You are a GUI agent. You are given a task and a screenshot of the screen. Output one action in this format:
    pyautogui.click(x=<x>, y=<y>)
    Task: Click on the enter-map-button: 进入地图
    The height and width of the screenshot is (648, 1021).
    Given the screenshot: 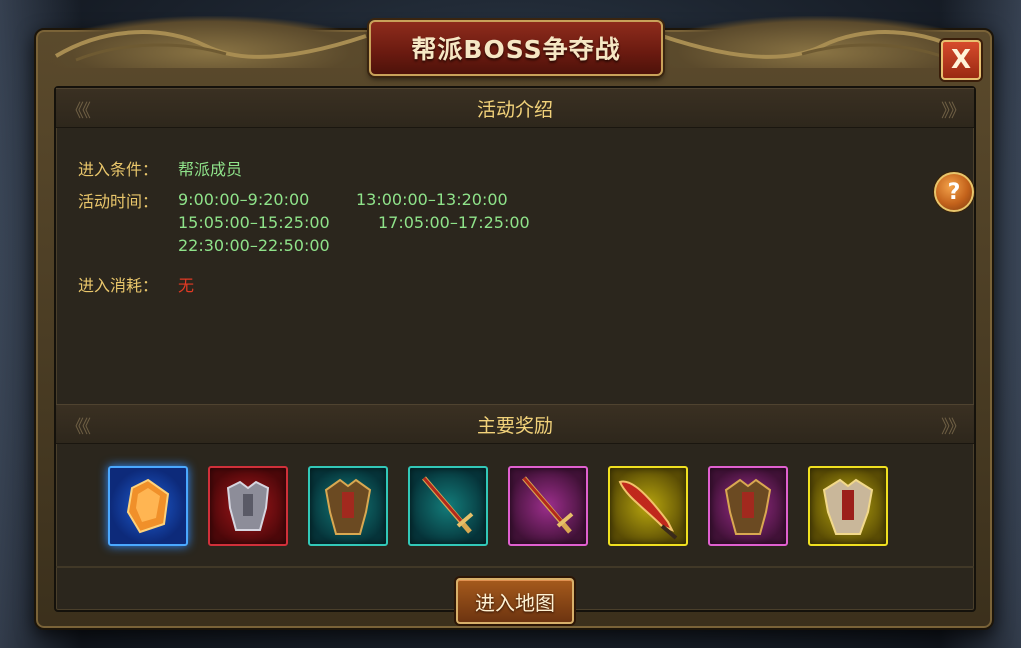 What is the action you would take?
    pyautogui.click(x=515, y=601)
    